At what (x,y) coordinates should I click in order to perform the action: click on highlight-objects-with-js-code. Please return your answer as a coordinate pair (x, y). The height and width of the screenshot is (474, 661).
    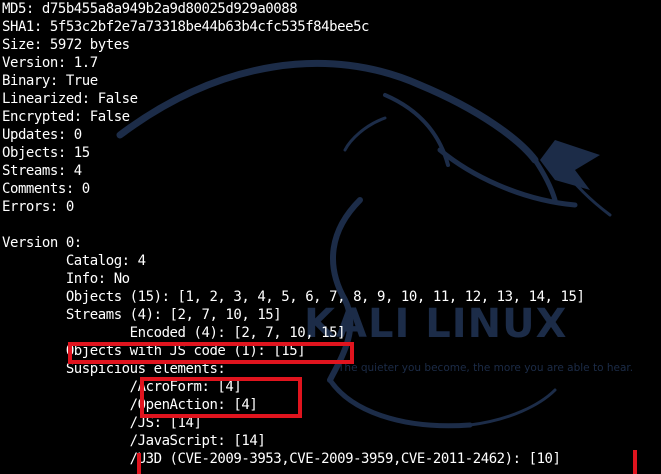
    Looking at the image, I should click on (211, 353).